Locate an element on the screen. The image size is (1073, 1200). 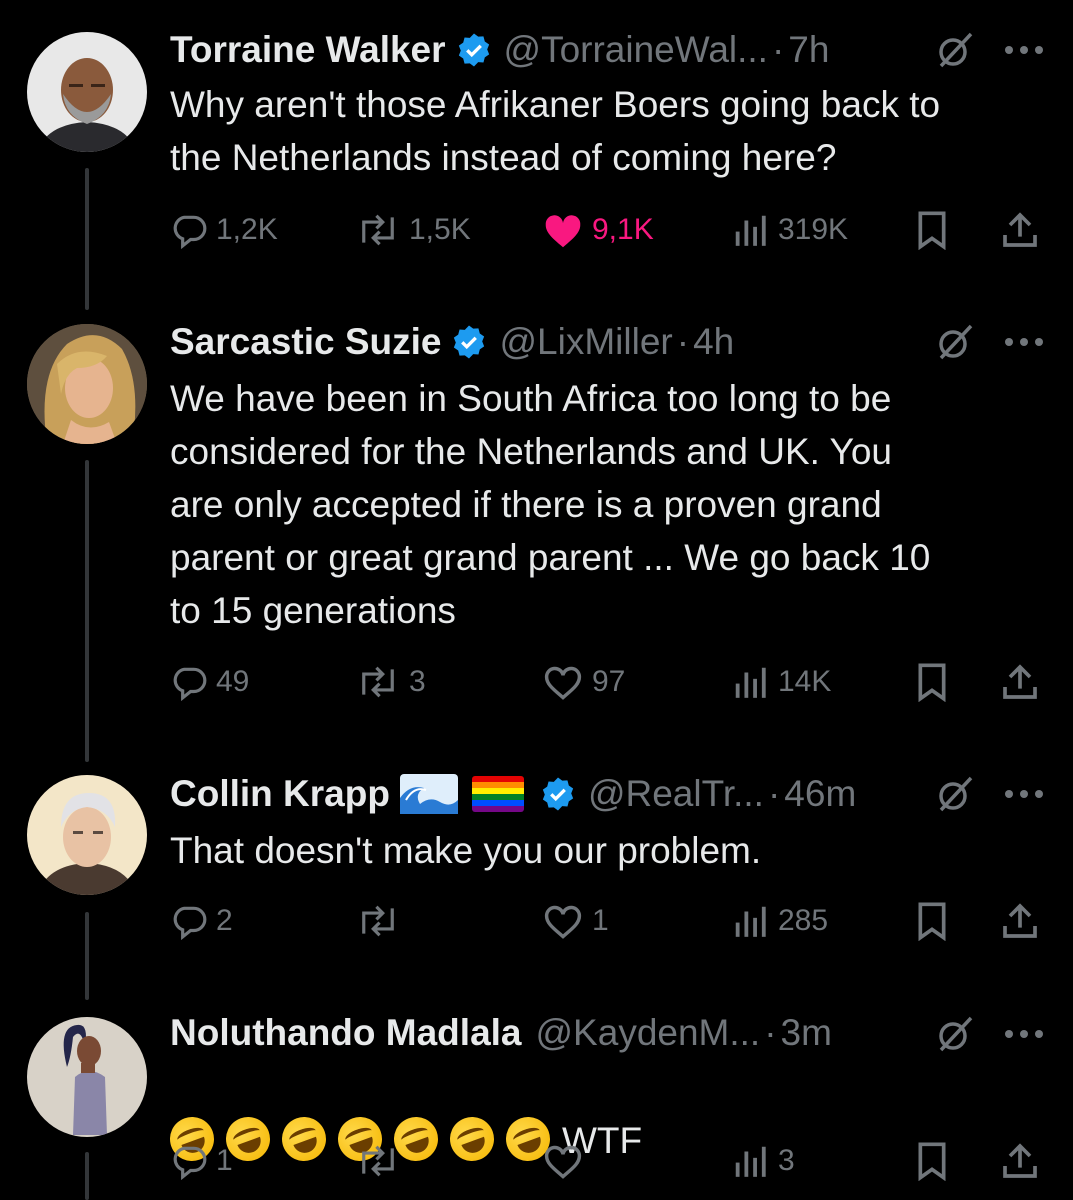
tweet-text: That doesn't make you our problem. is located at coordinates (466, 850).